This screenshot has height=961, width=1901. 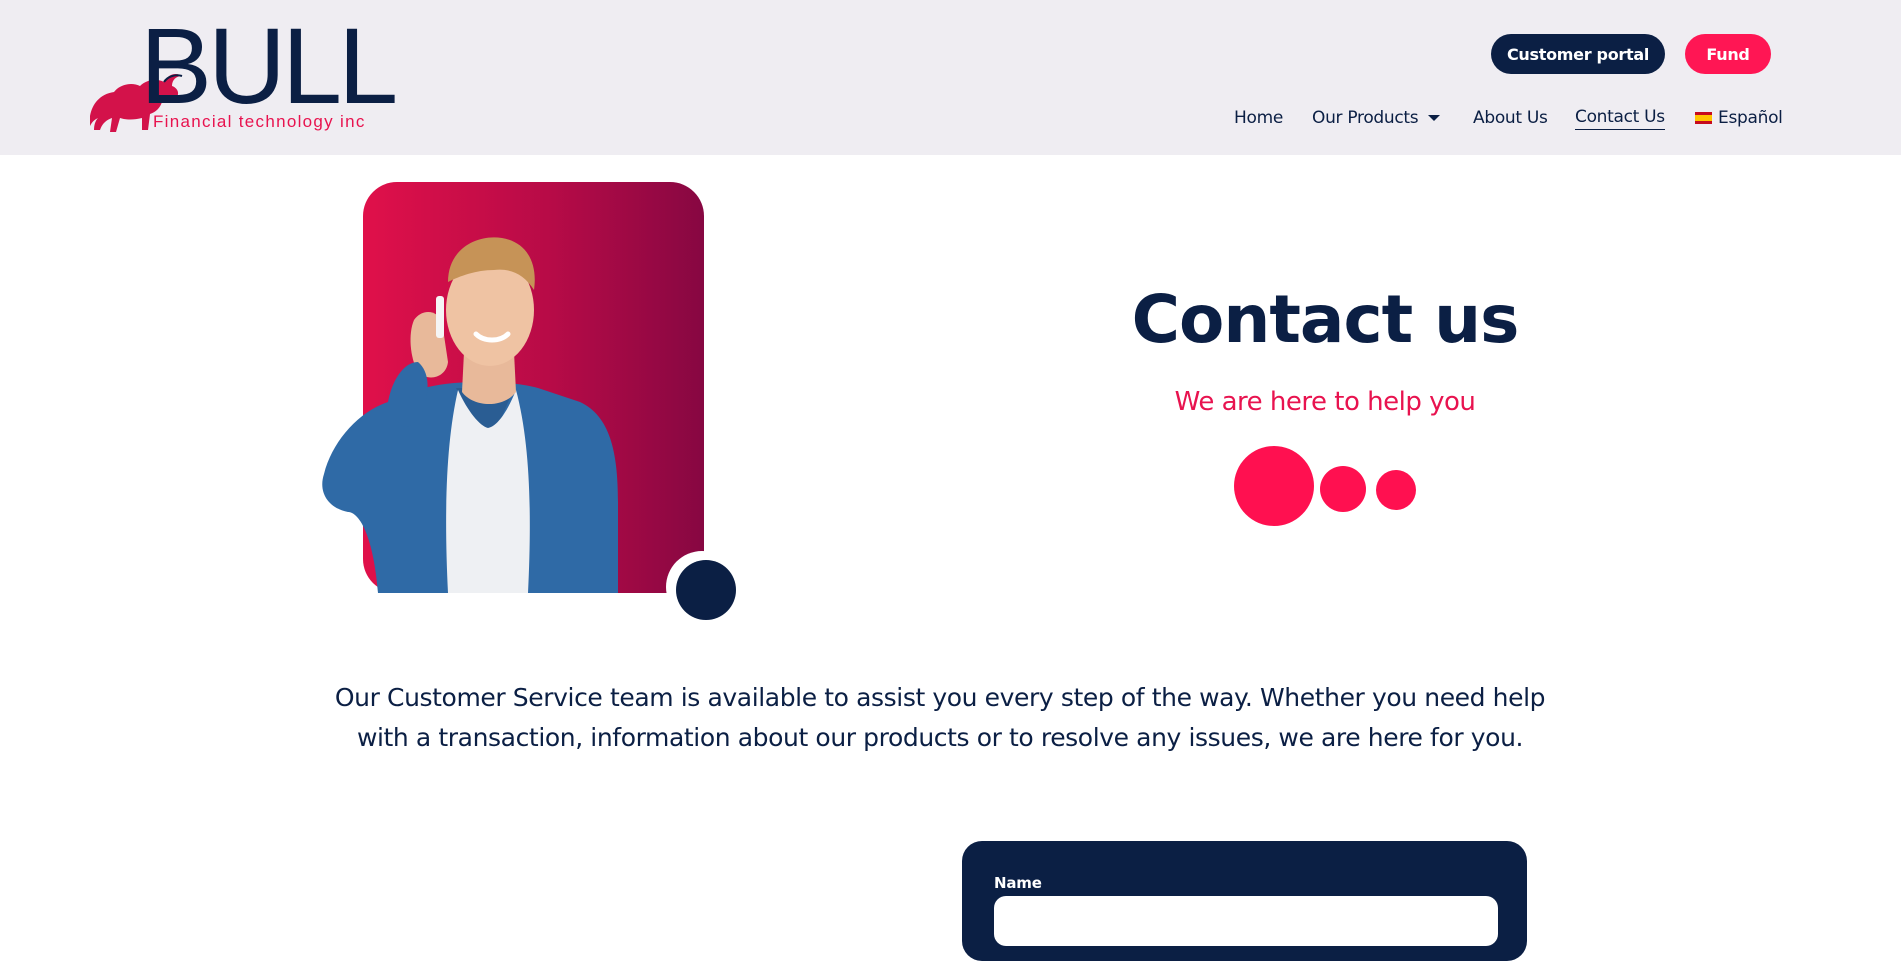 I want to click on brand-logo: BULL Financial technology inc, so click(x=243, y=74).